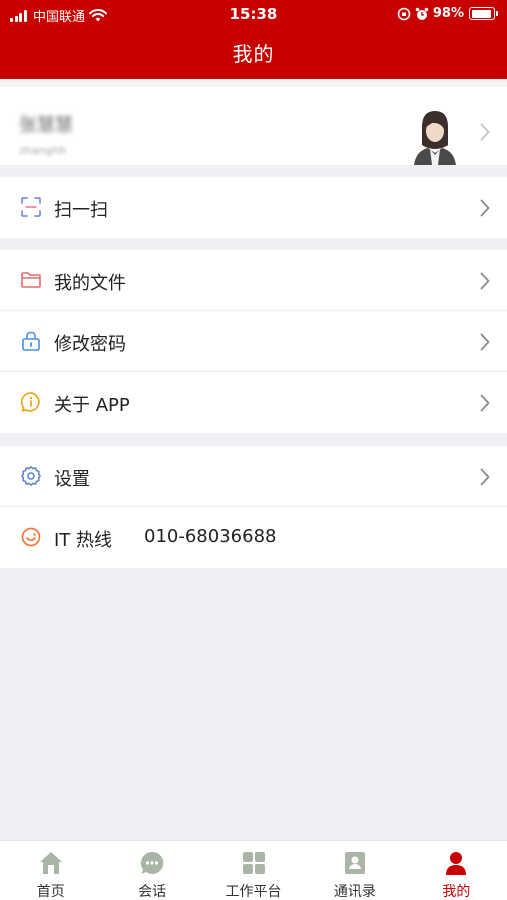 The width and height of the screenshot is (507, 900). I want to click on gear-icon, so click(31, 476).